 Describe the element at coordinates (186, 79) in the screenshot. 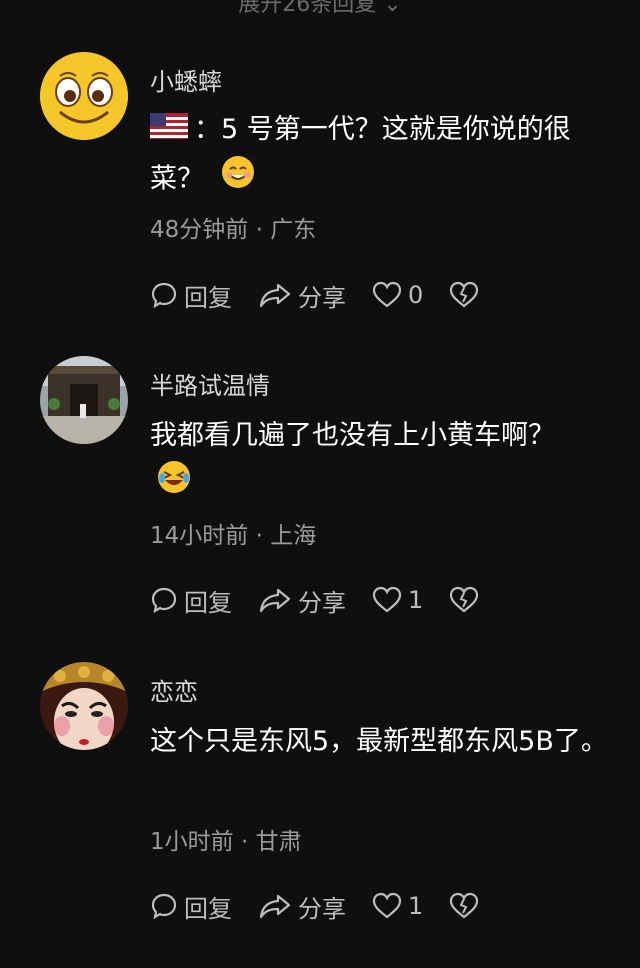

I see `username: 小蟋蟀` at that location.